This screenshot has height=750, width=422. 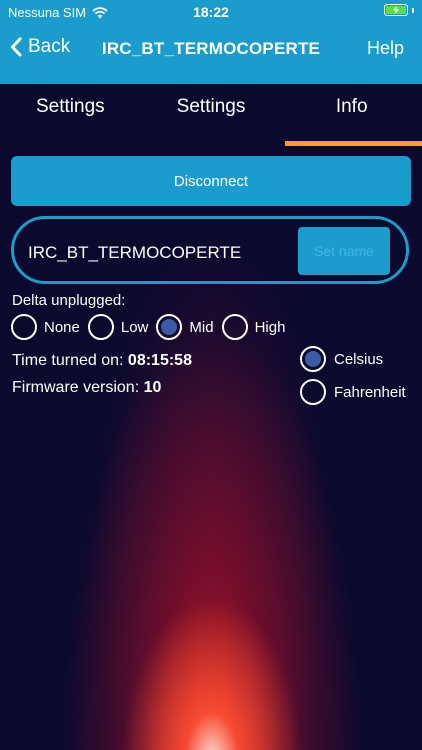 I want to click on battery-icon, so click(x=399, y=10).